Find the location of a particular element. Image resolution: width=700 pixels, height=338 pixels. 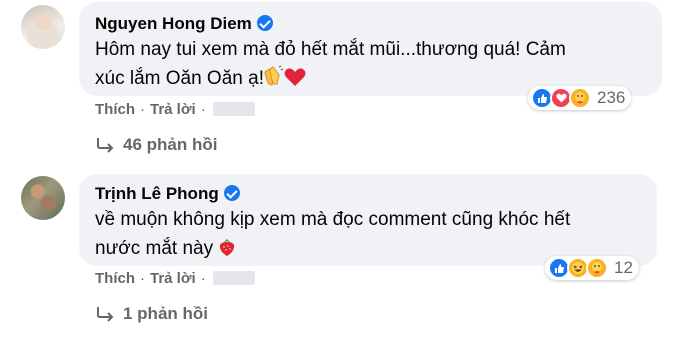

strawberry-icon is located at coordinates (227, 251).